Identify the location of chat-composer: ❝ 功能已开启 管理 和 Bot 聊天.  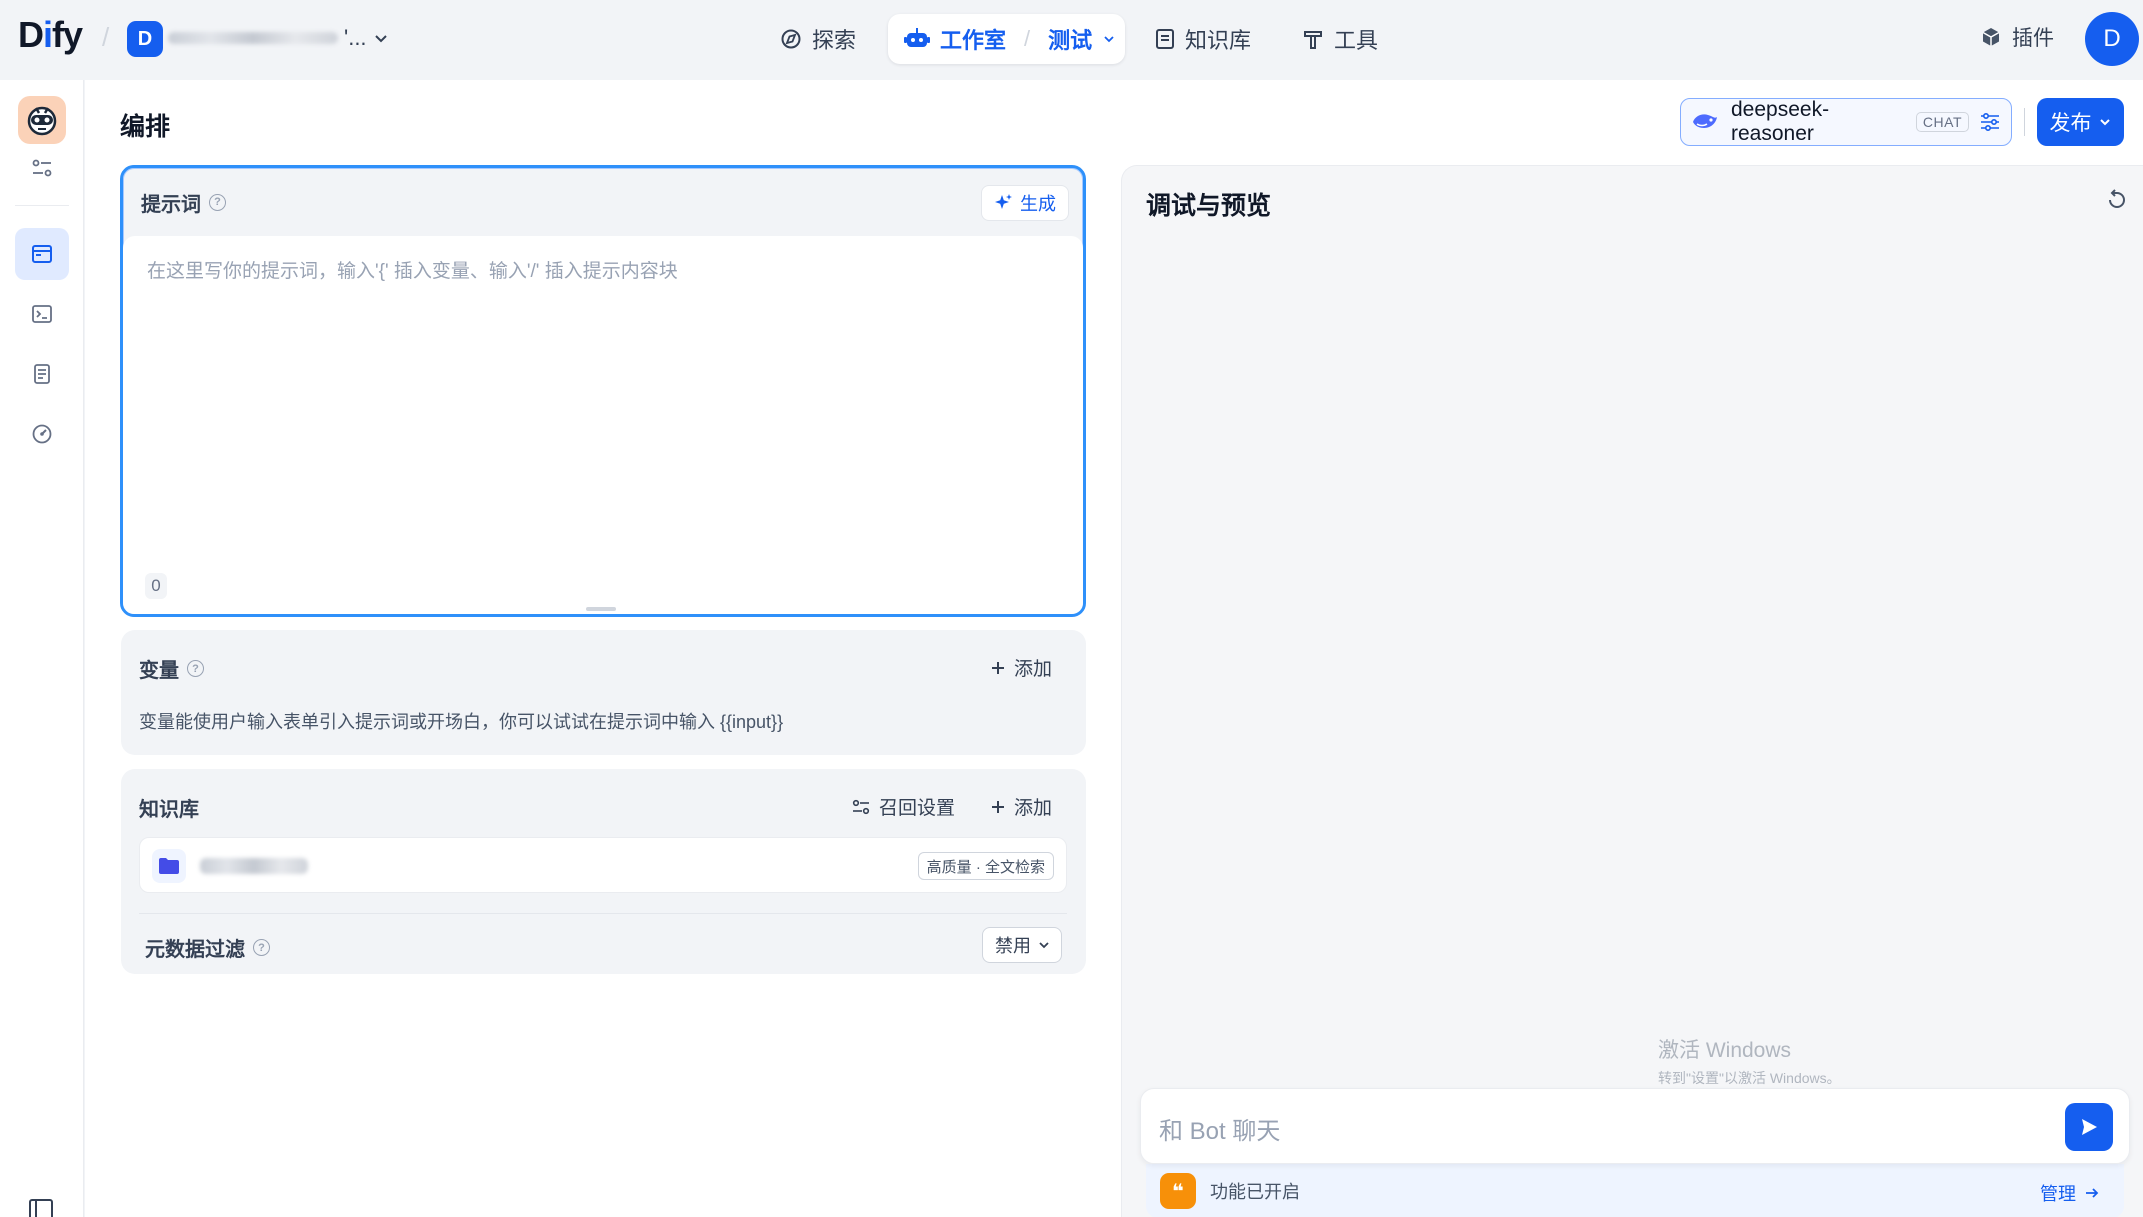
(1635, 1152).